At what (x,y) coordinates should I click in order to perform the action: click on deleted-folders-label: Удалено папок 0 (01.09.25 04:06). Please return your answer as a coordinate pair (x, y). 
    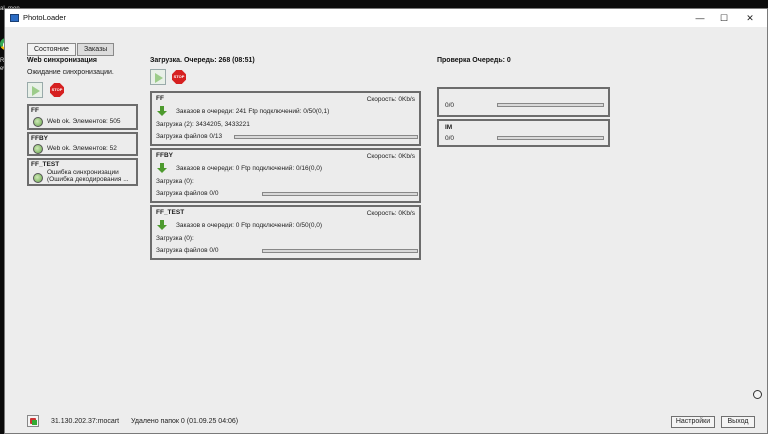
    Looking at the image, I should click on (185, 421).